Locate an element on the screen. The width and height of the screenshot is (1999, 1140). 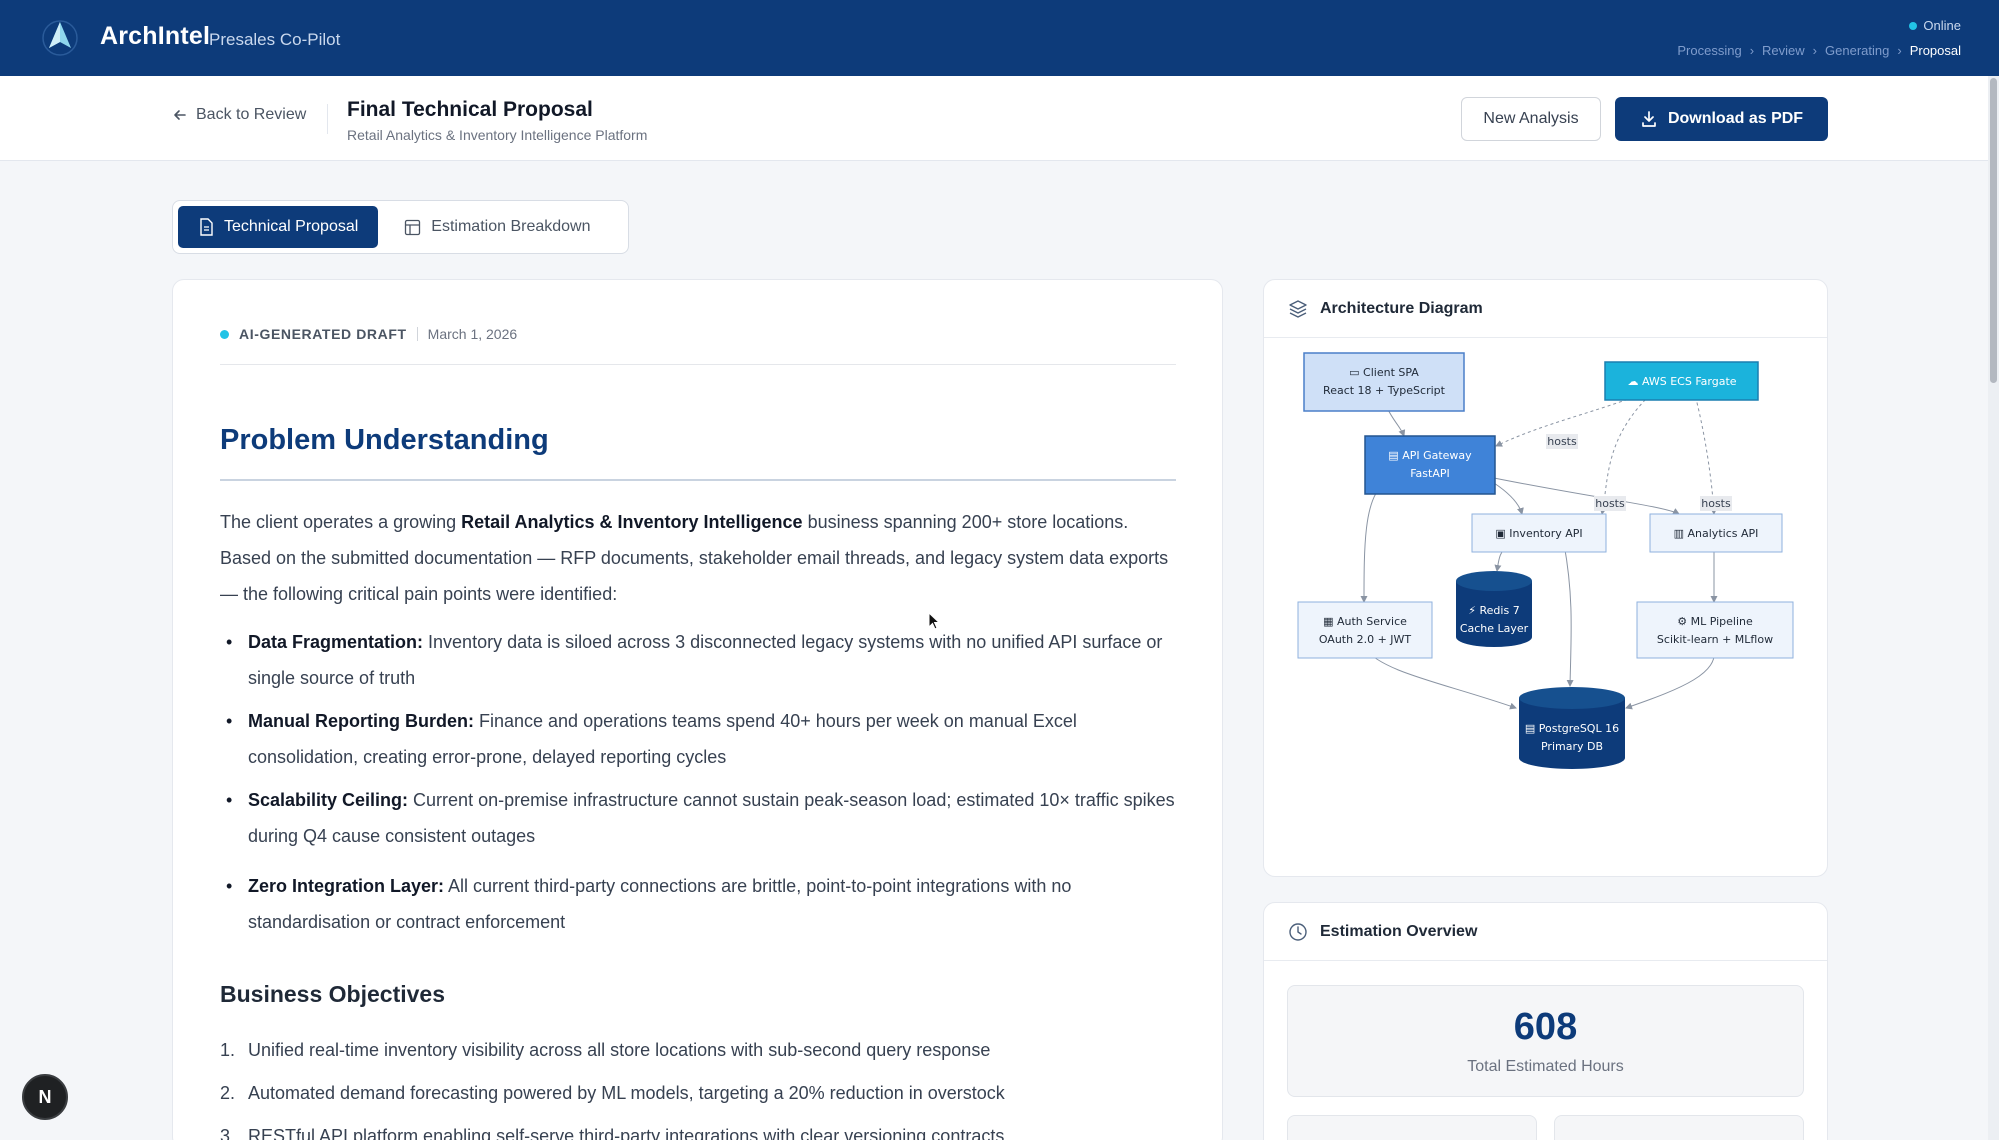
svg-text: FastAPI is located at coordinates (1430, 473).